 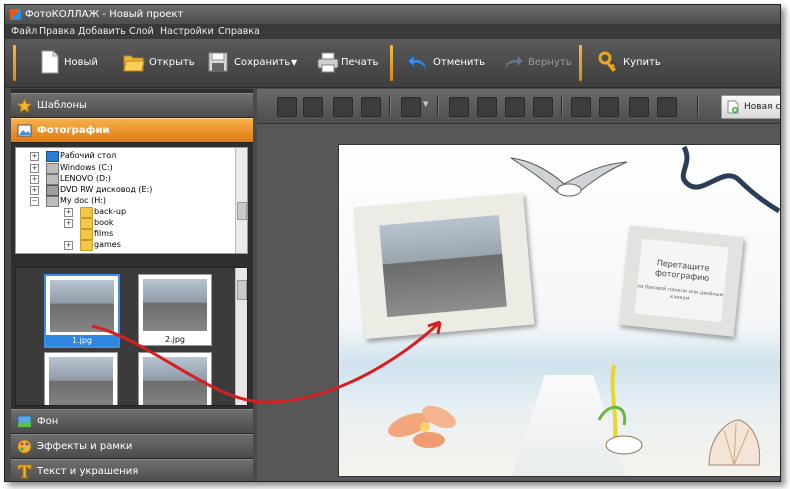 What do you see at coordinates (187, 31) in the screenshot?
I see `menu-settings: Настройки` at bounding box center [187, 31].